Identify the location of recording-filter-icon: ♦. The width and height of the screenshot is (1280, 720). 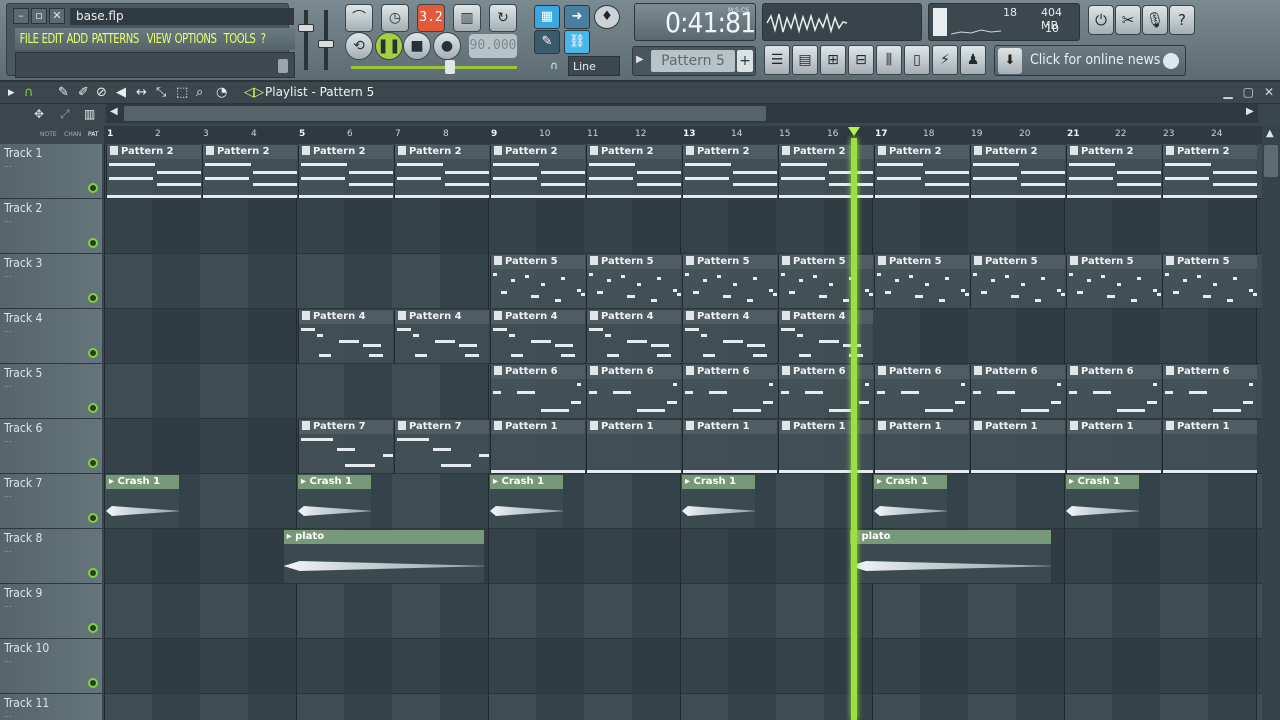
(607, 17).